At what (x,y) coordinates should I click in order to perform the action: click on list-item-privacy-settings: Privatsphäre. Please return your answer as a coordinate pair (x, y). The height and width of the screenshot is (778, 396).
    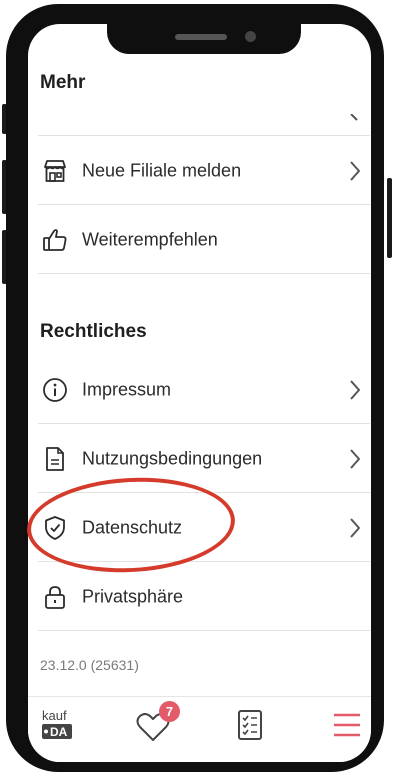
    Looking at the image, I should click on (203, 596).